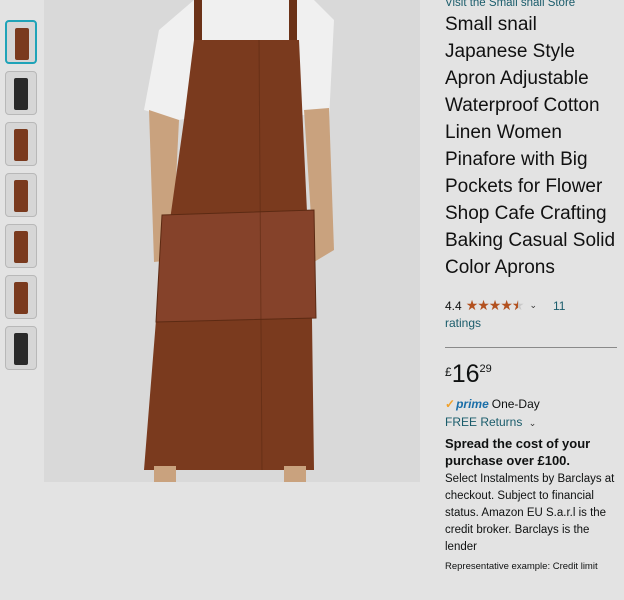 The image size is (624, 600). What do you see at coordinates (531, 347) in the screenshot?
I see `divider` at bounding box center [531, 347].